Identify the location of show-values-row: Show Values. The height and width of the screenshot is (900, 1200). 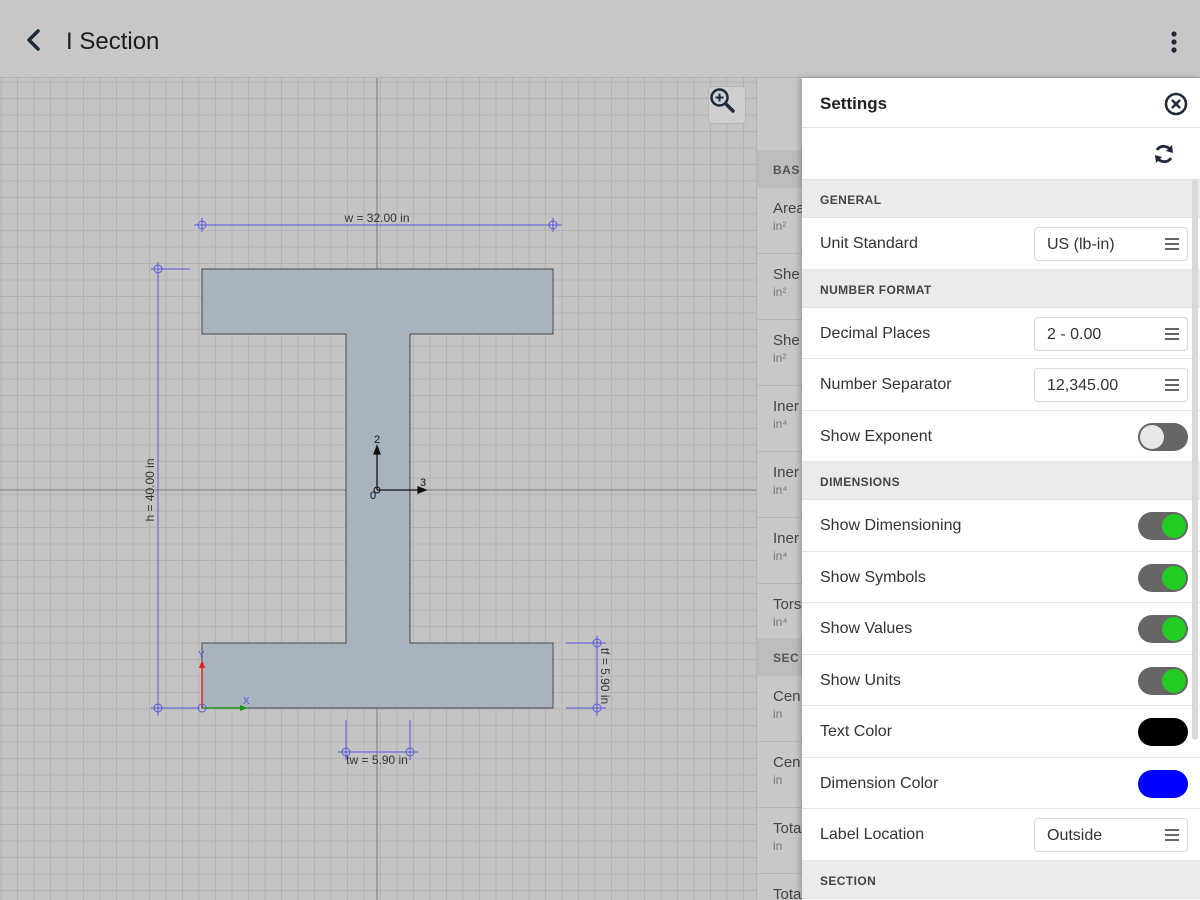
(1001, 629).